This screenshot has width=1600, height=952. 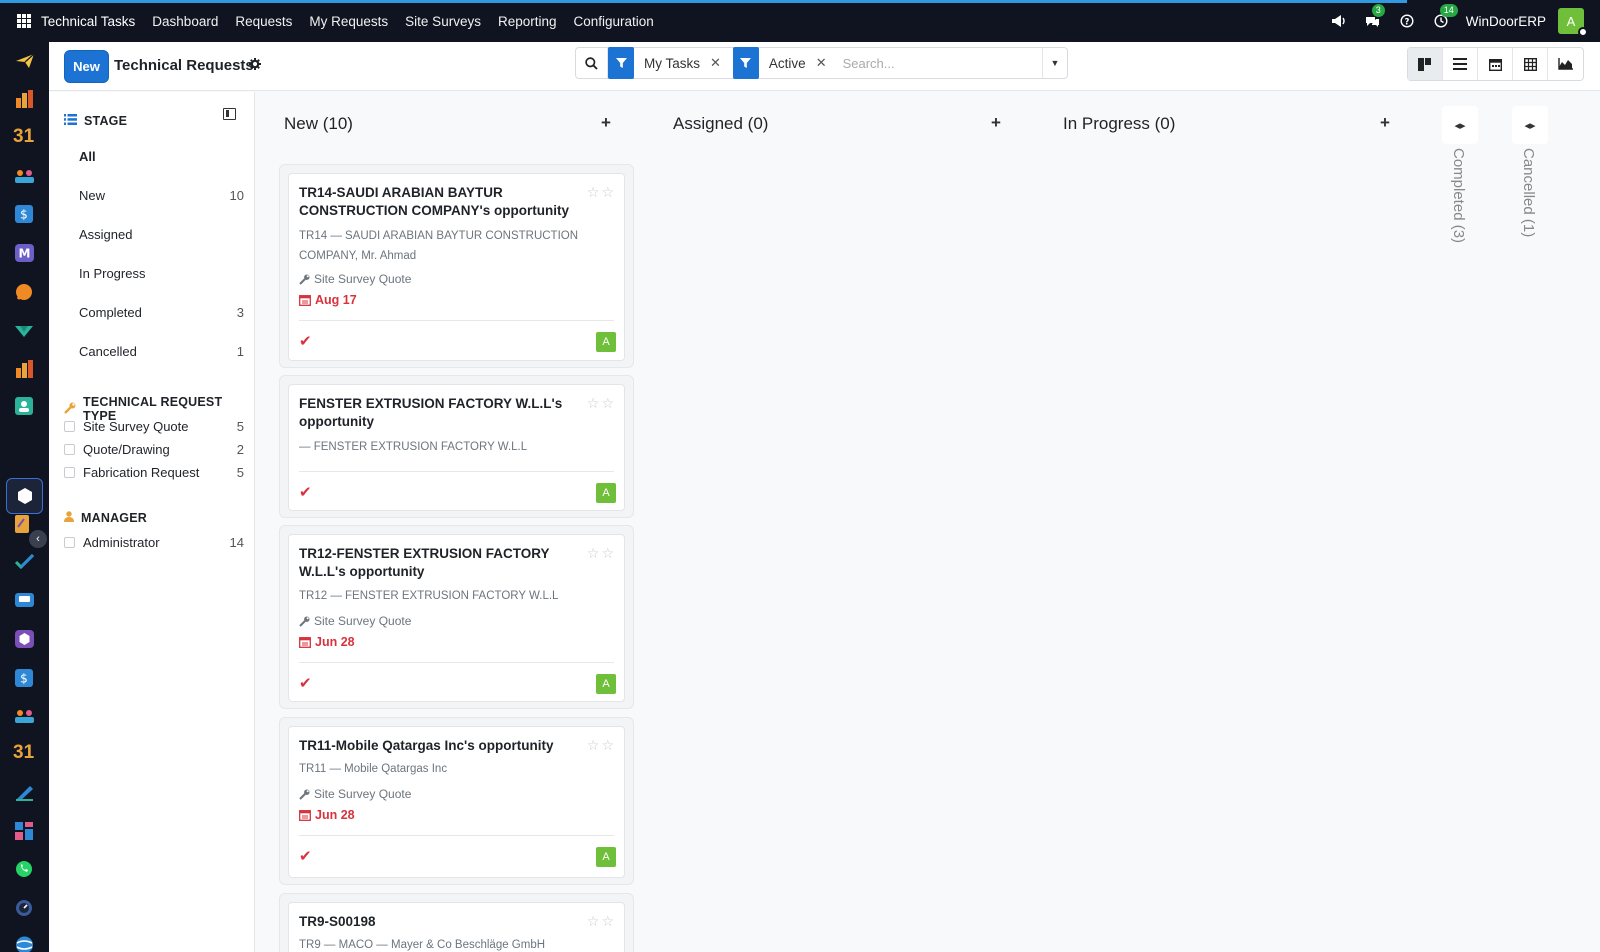 I want to click on documents-app-icon, so click(x=24, y=524).